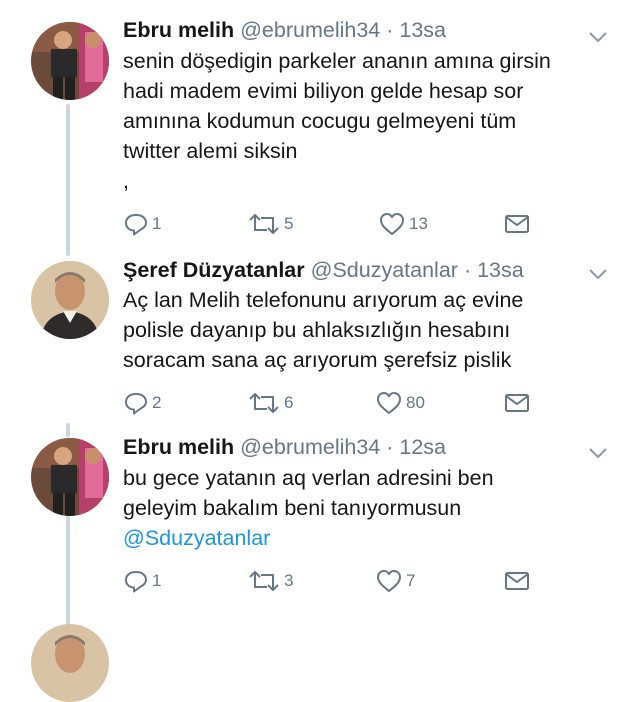 This screenshot has width=635, height=702. Describe the element at coordinates (415, 402) in the screenshot. I see `like-count: 80` at that location.